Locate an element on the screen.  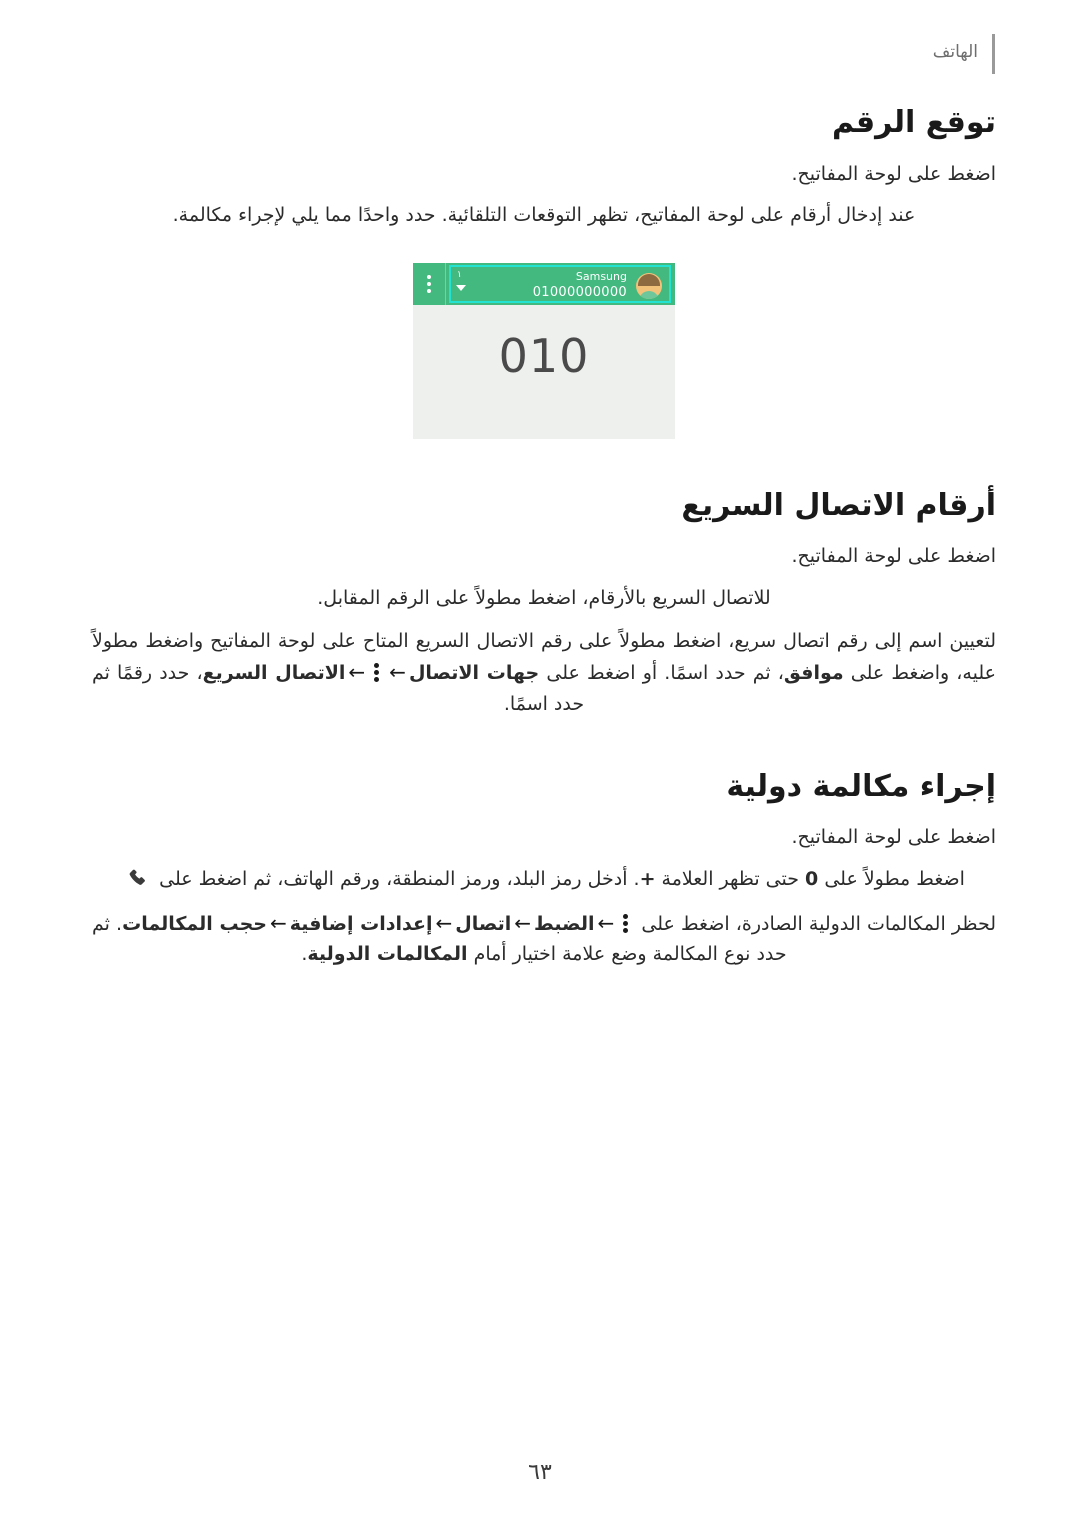
dialed-digits: 010 is located at coordinates (544, 355).